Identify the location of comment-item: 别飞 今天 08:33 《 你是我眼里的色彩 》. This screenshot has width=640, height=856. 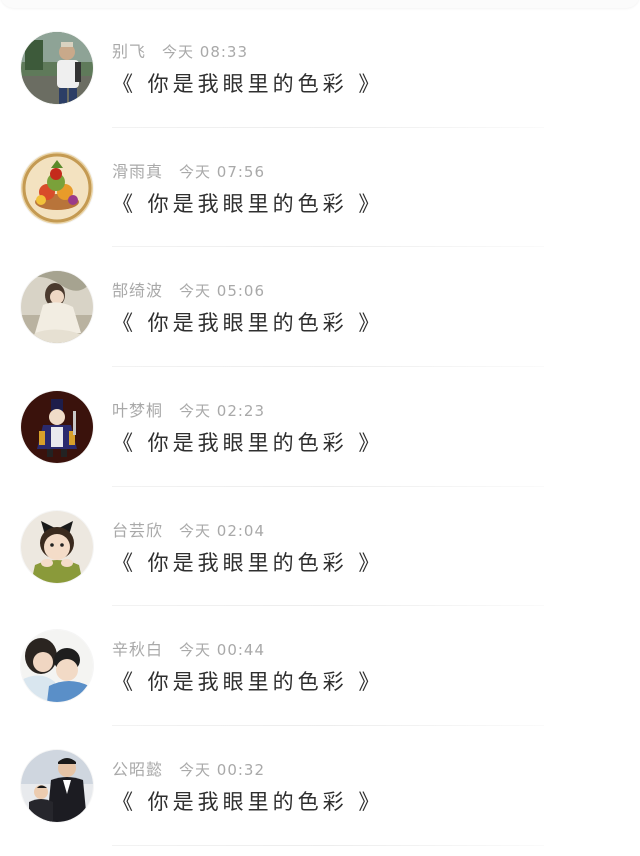
(320, 68).